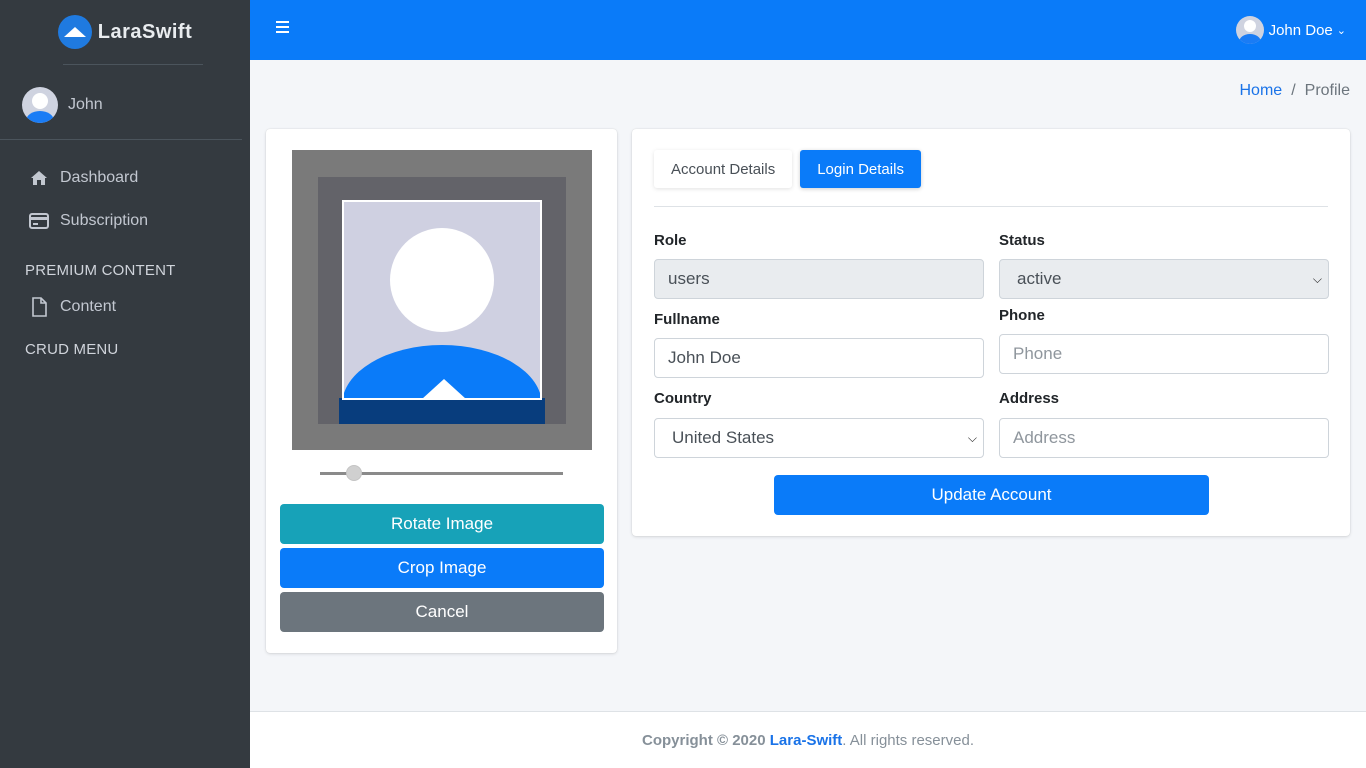  I want to click on brand-name: LaraSwift, so click(145, 31).